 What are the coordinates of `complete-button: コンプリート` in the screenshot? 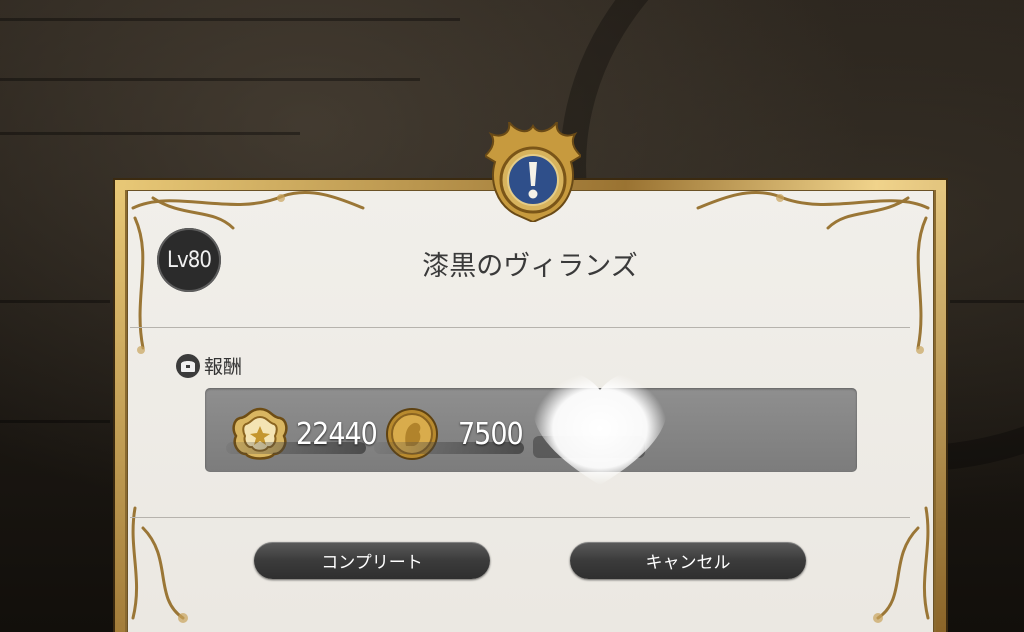 It's located at (372, 560).